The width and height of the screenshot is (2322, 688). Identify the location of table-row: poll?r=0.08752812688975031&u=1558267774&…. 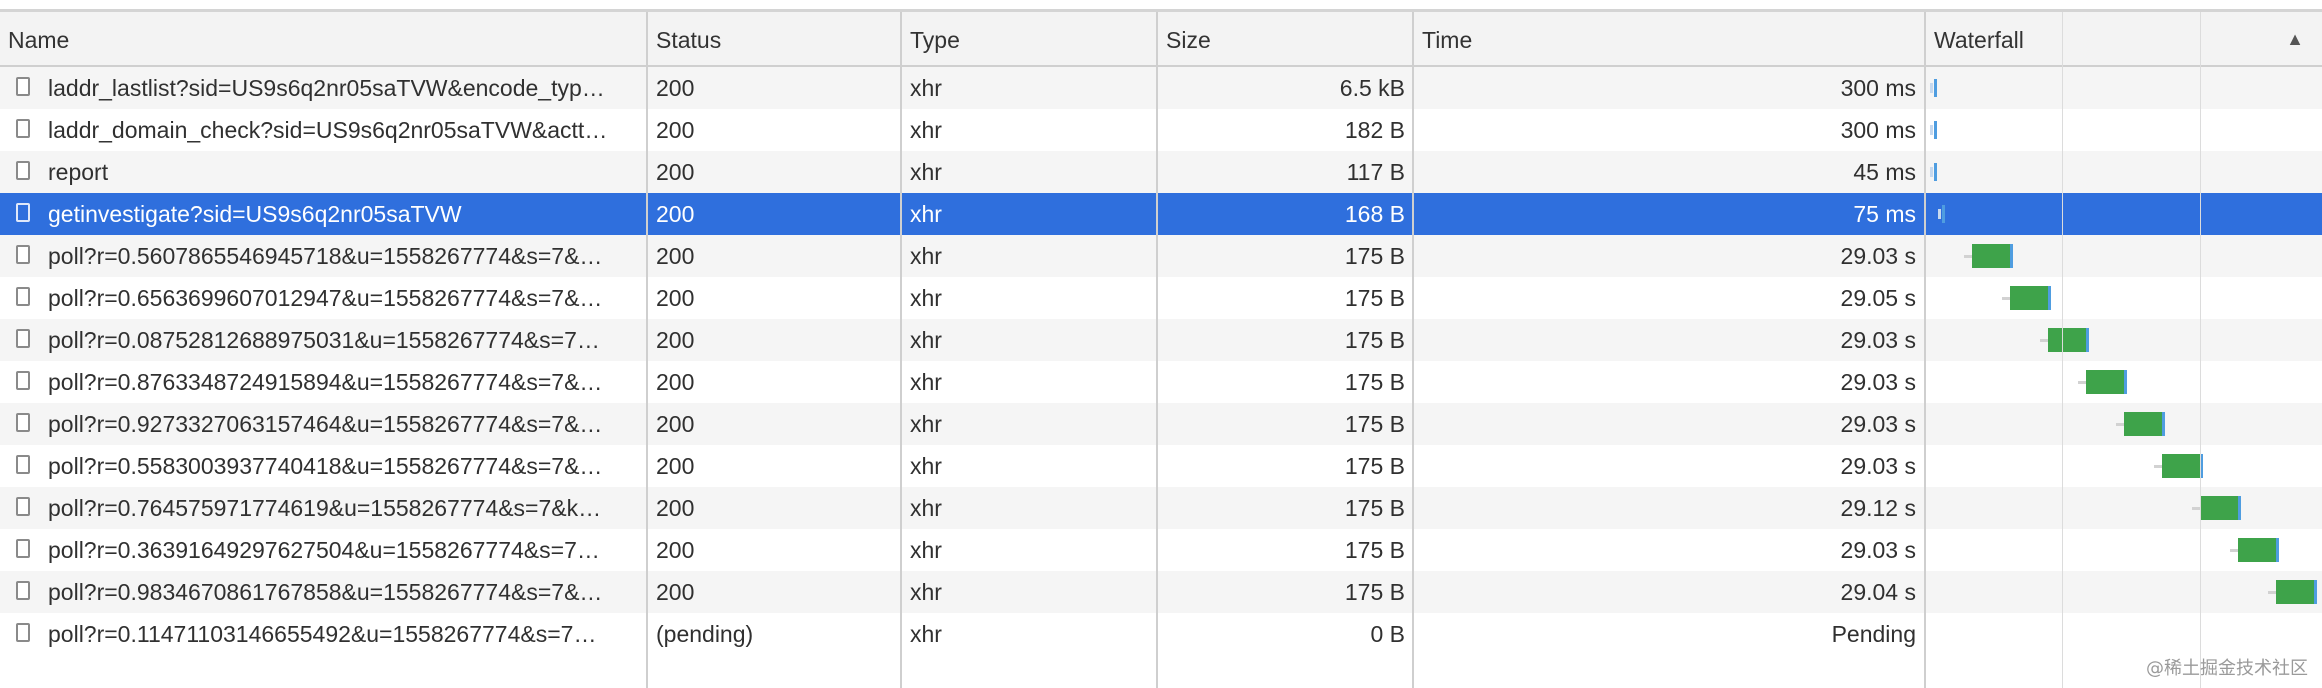
(1161, 340).